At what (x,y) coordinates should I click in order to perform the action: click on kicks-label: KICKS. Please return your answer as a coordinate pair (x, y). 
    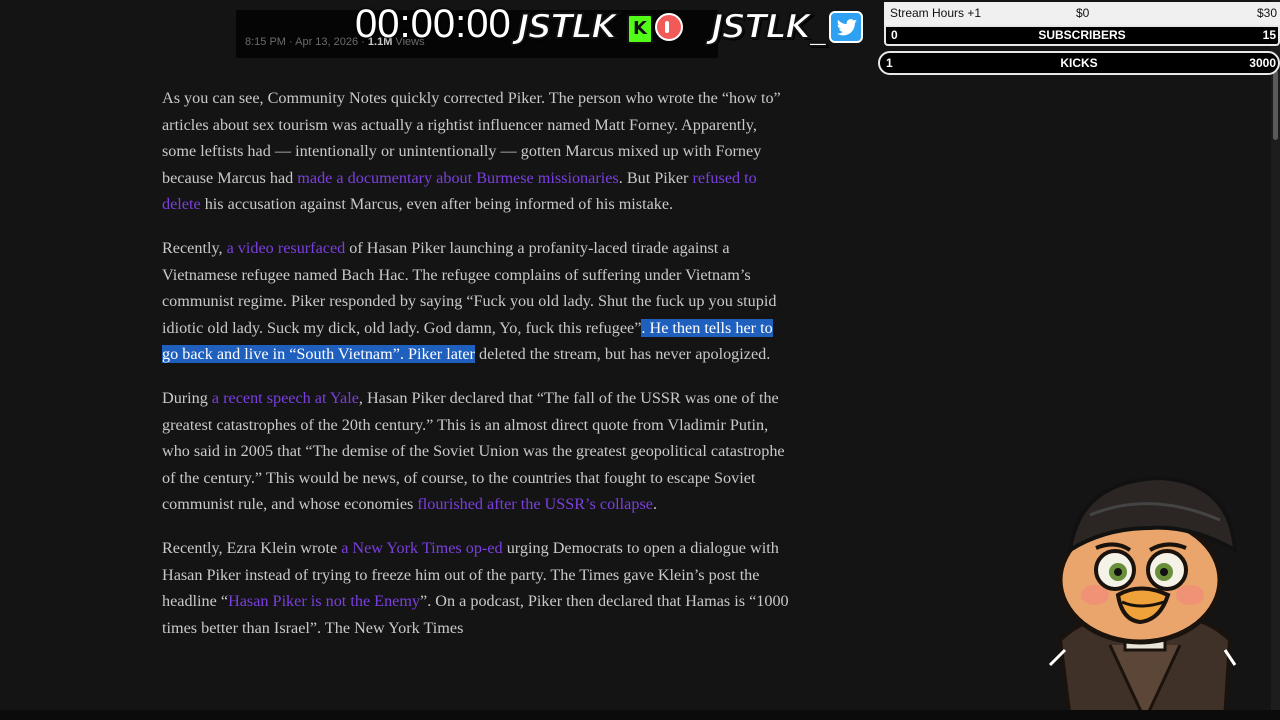
    Looking at the image, I should click on (1079, 63).